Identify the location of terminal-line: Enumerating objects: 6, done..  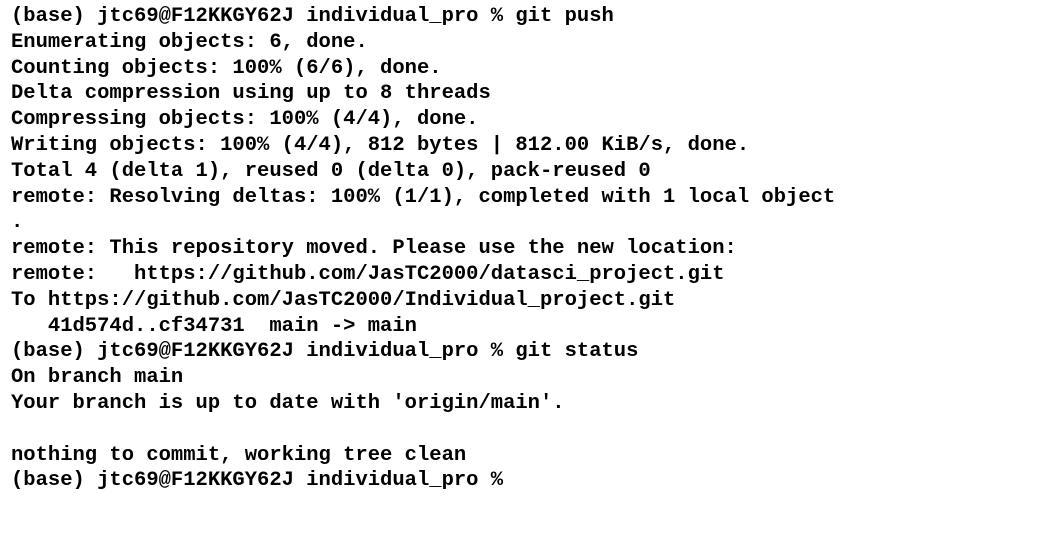
(189, 42).